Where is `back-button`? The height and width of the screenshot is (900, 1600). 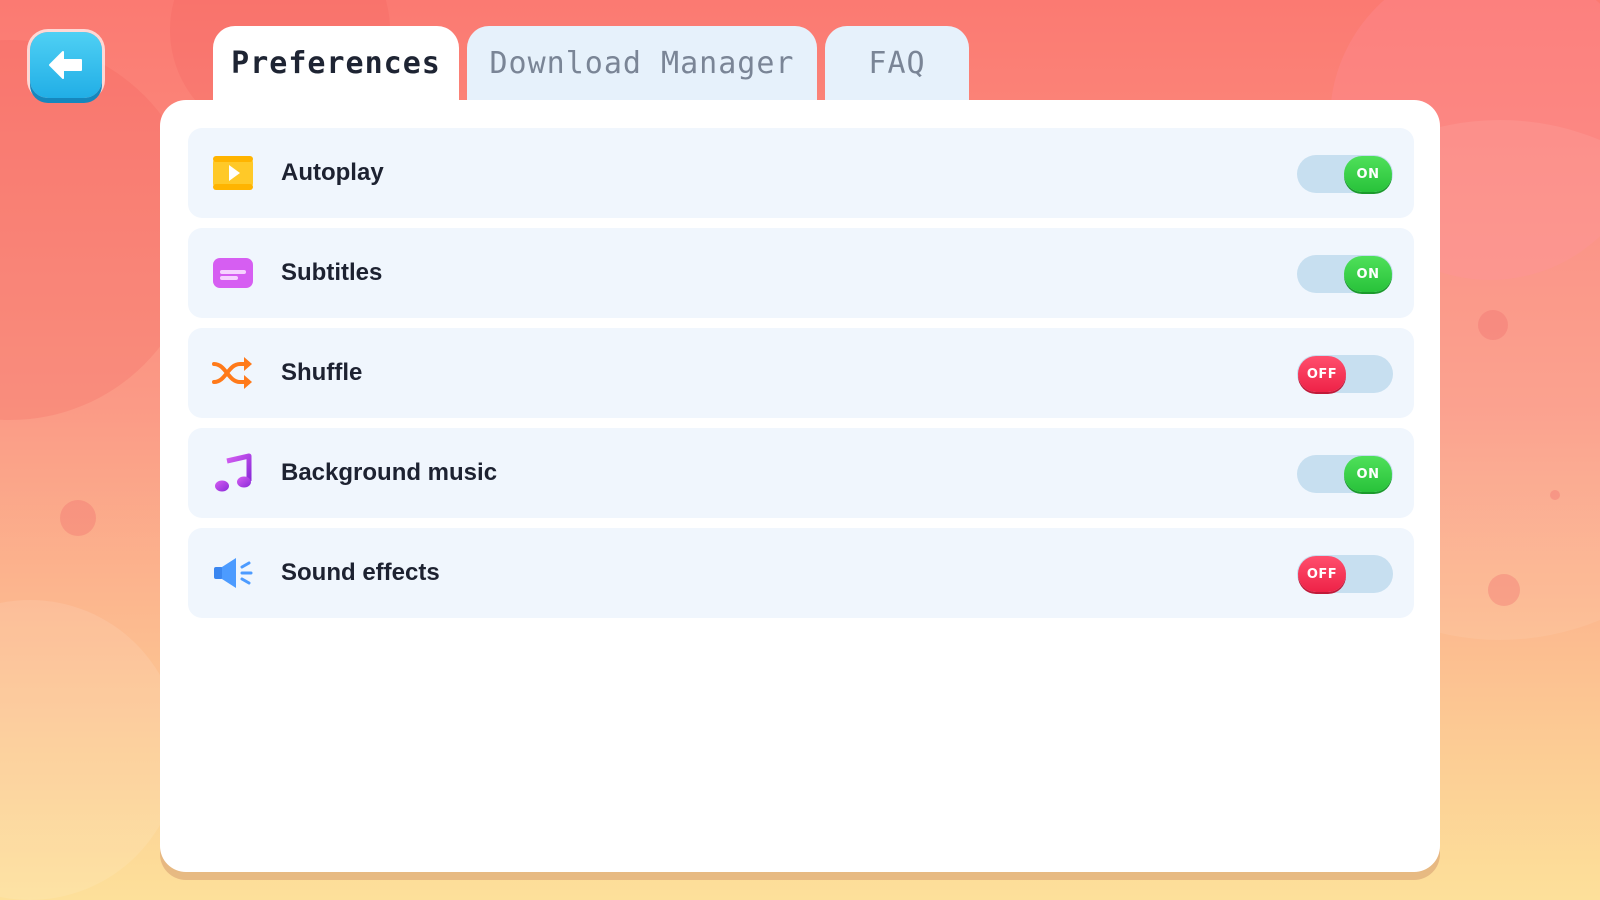
back-button is located at coordinates (66, 65).